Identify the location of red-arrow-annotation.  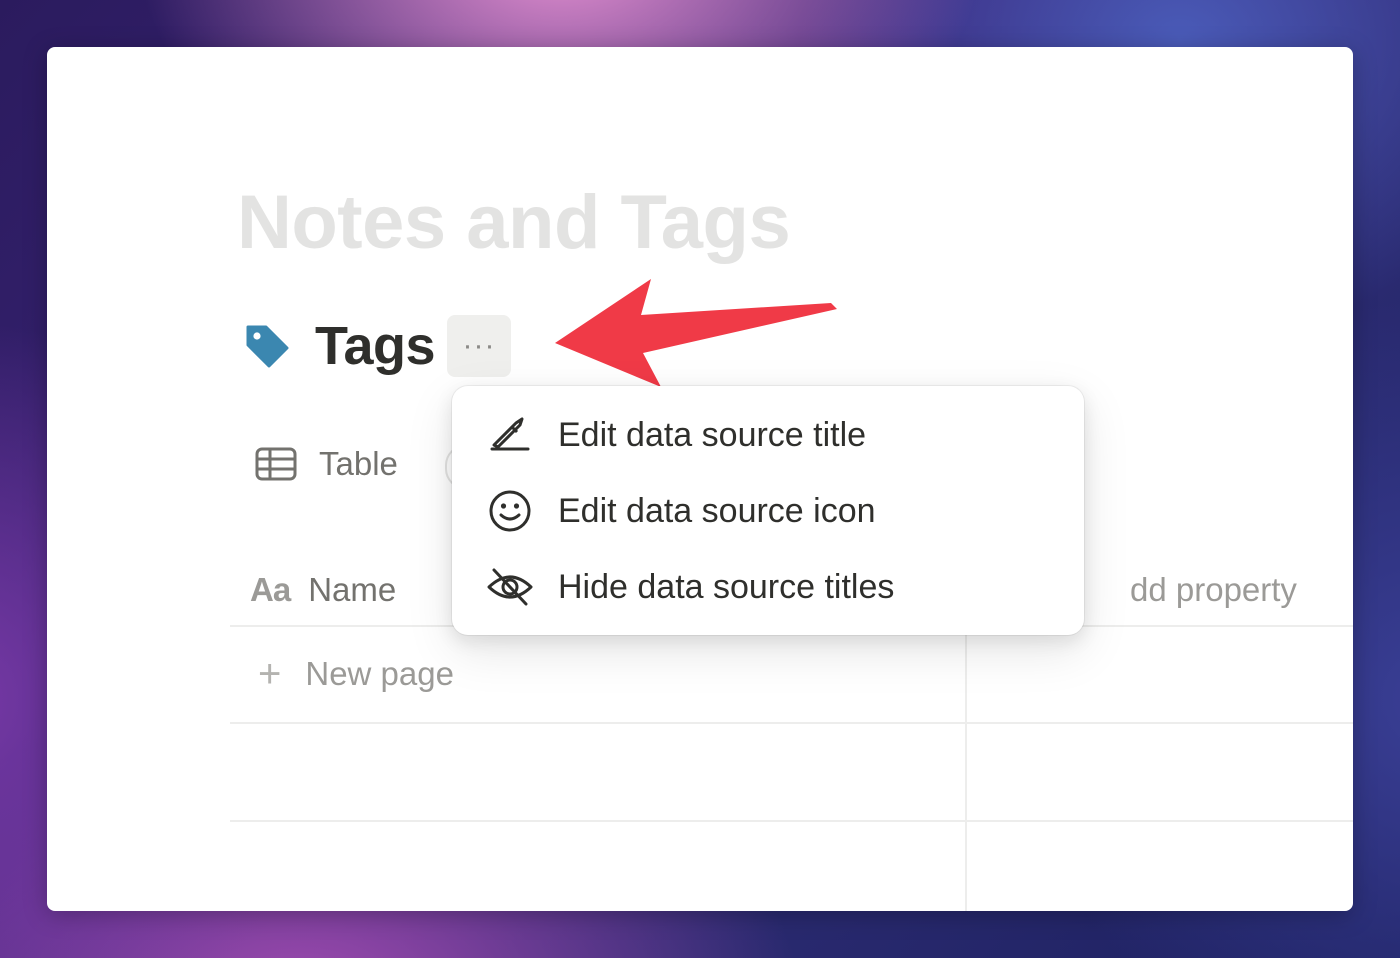
(696, 333).